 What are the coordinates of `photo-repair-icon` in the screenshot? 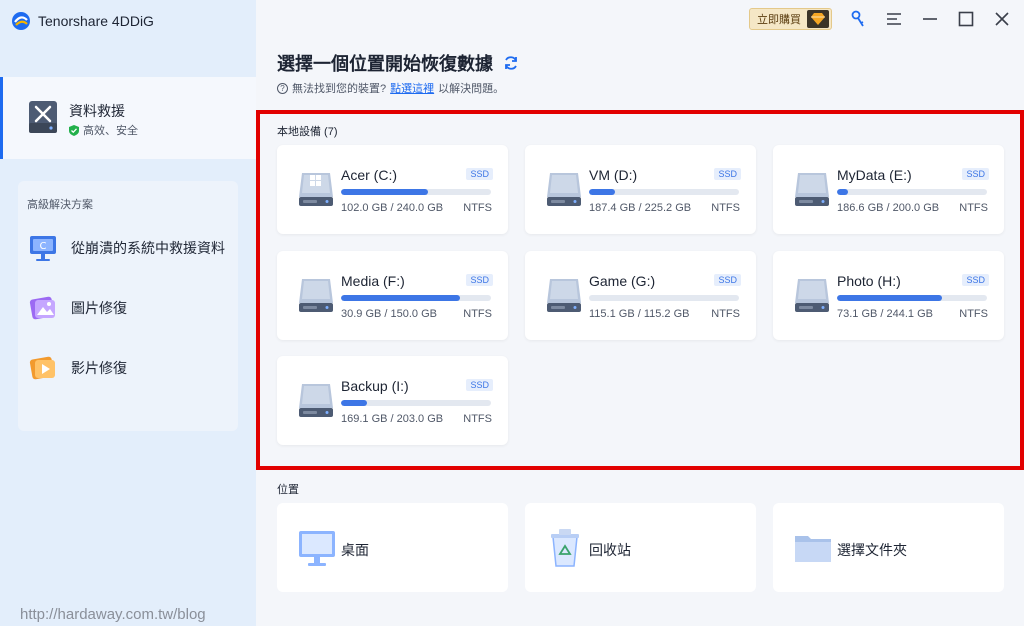 It's located at (42, 308).